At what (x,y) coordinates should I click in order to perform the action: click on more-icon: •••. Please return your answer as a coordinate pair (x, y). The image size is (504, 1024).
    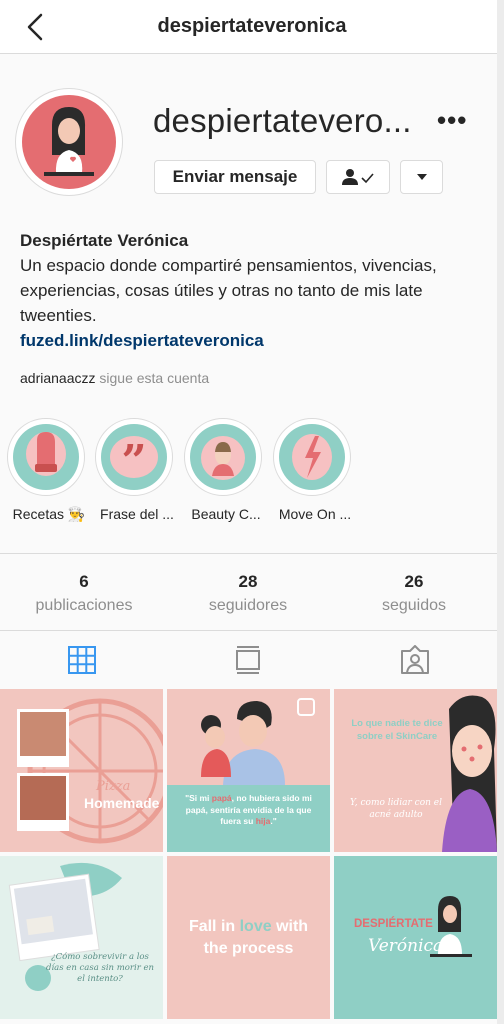
    Looking at the image, I should click on (452, 120).